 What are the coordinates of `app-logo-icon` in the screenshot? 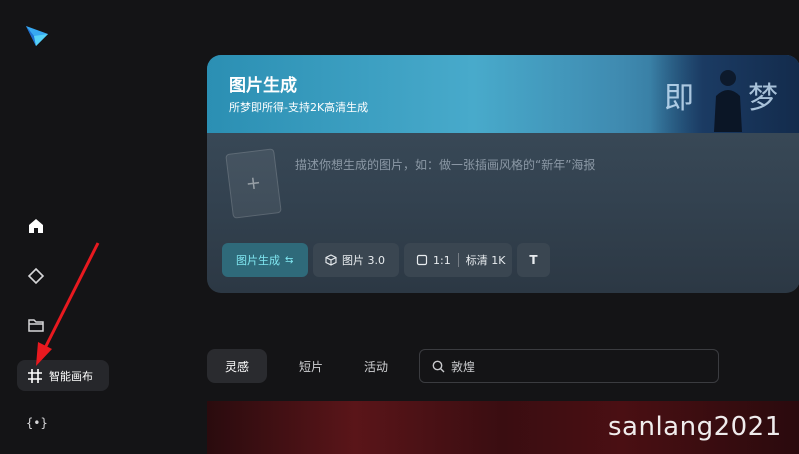 It's located at (37, 36).